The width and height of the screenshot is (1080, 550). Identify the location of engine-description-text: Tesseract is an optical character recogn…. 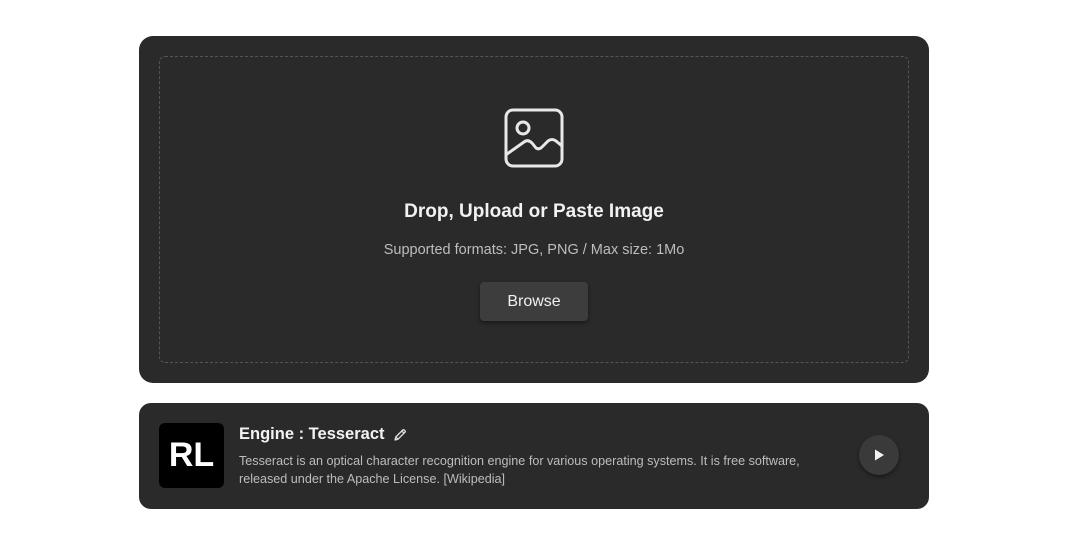
(519, 470).